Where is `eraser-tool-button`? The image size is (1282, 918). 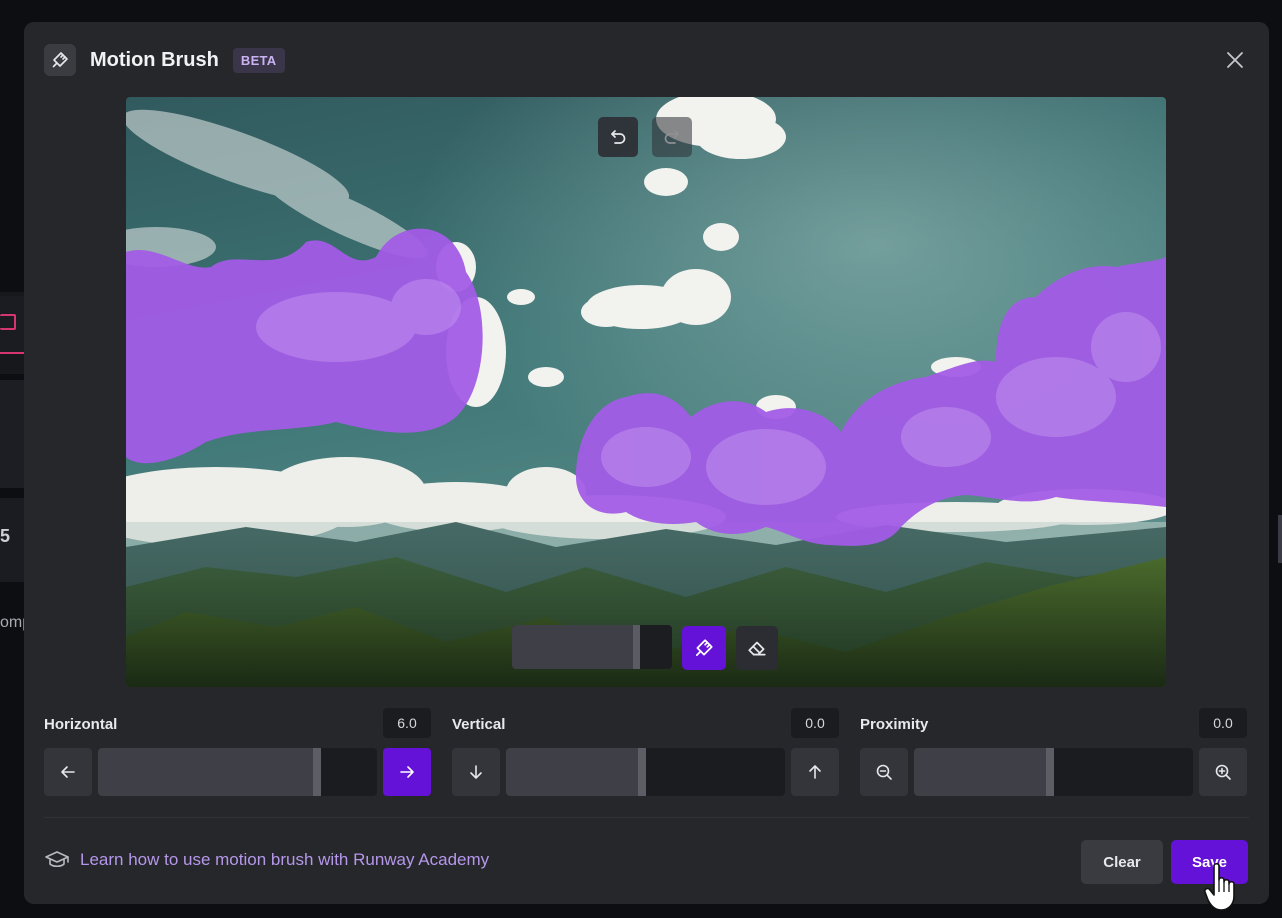
eraser-tool-button is located at coordinates (757, 648).